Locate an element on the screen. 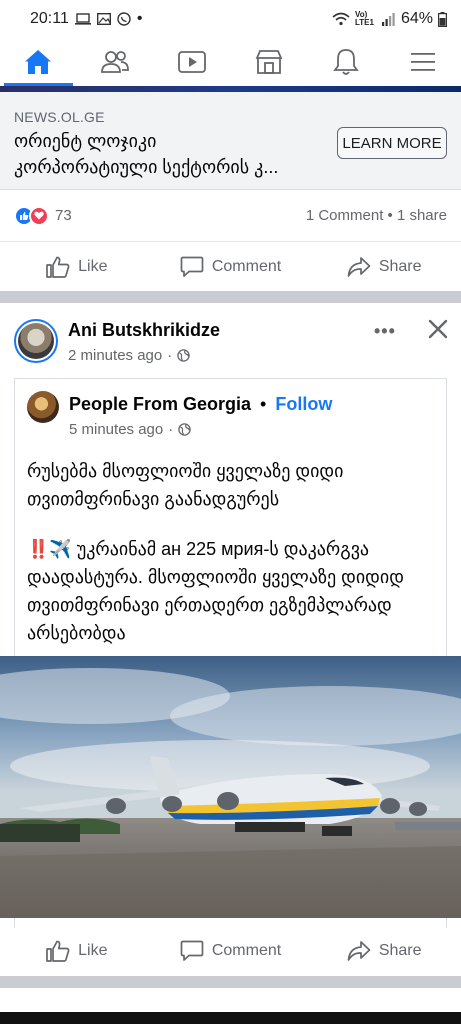 This screenshot has width=461, height=1024. nav-tab-watch is located at coordinates (192, 62).